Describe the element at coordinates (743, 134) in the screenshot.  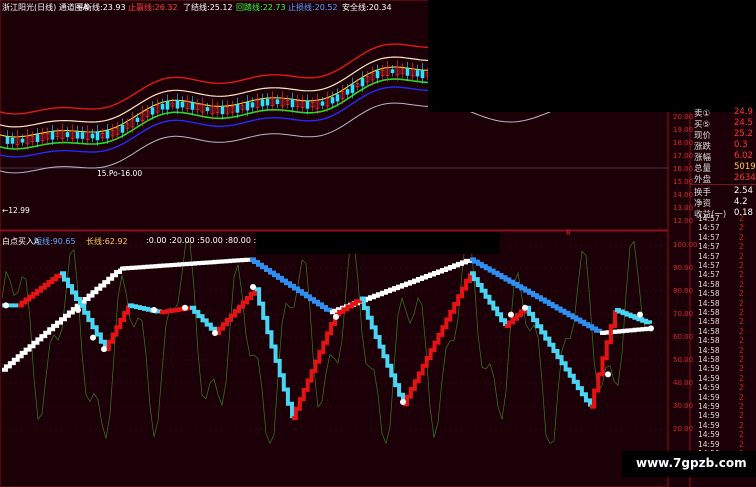
I see `quote-value: 25.2` at that location.